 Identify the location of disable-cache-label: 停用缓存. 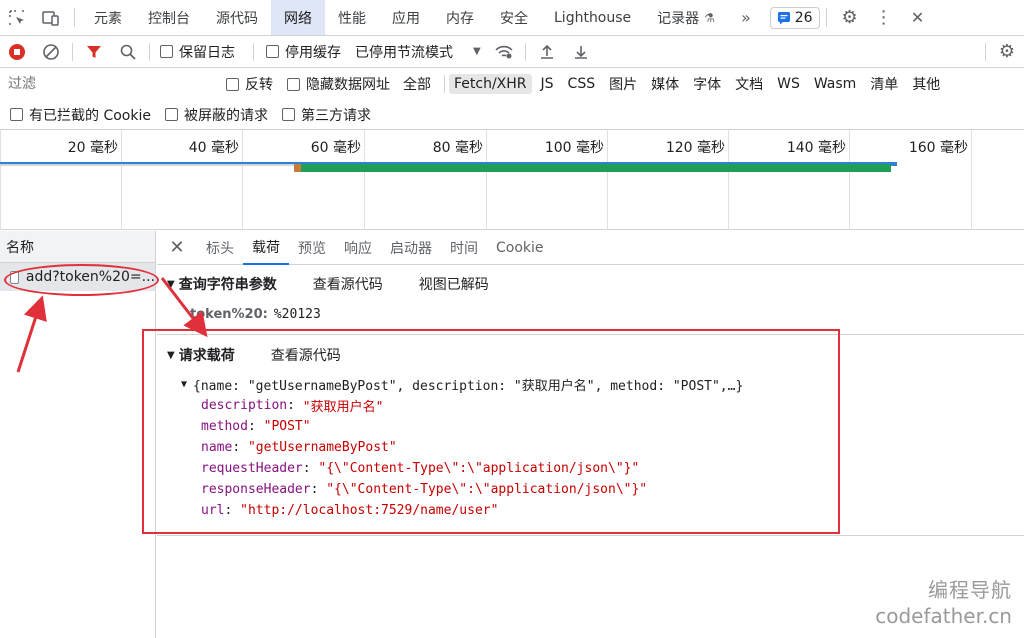
(313, 52).